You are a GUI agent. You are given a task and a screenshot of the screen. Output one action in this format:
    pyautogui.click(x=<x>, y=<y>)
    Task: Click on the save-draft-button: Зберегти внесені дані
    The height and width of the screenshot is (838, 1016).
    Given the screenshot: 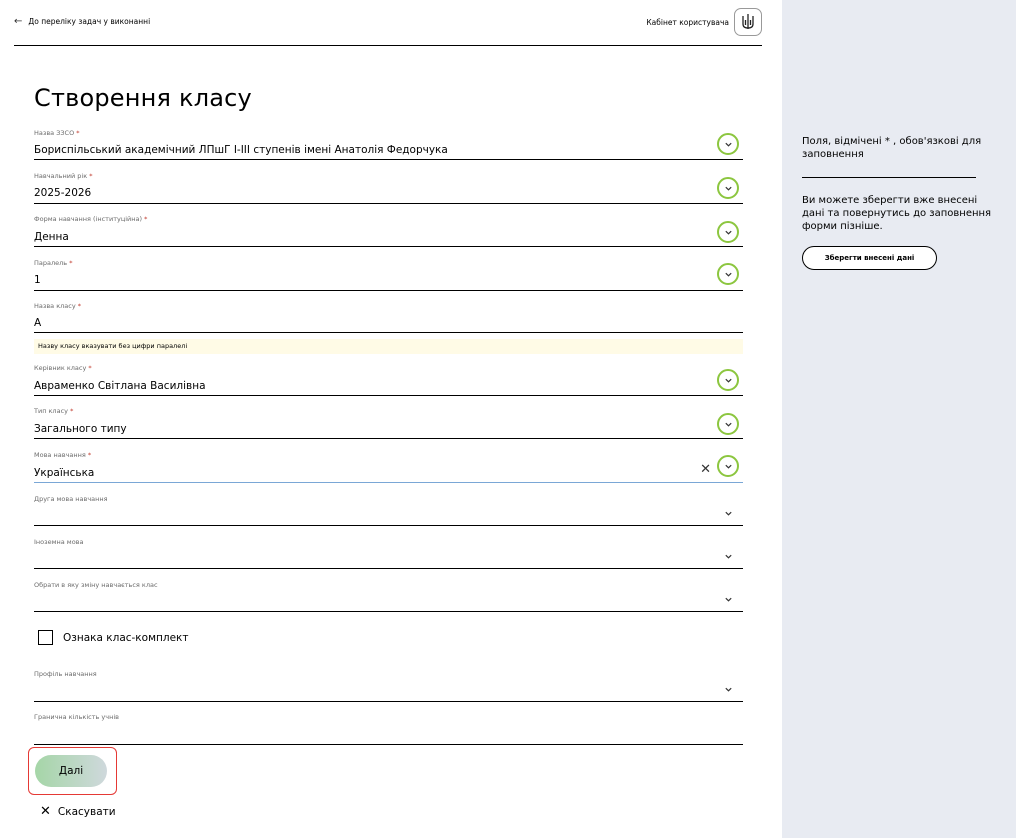 What is the action you would take?
    pyautogui.click(x=869, y=258)
    